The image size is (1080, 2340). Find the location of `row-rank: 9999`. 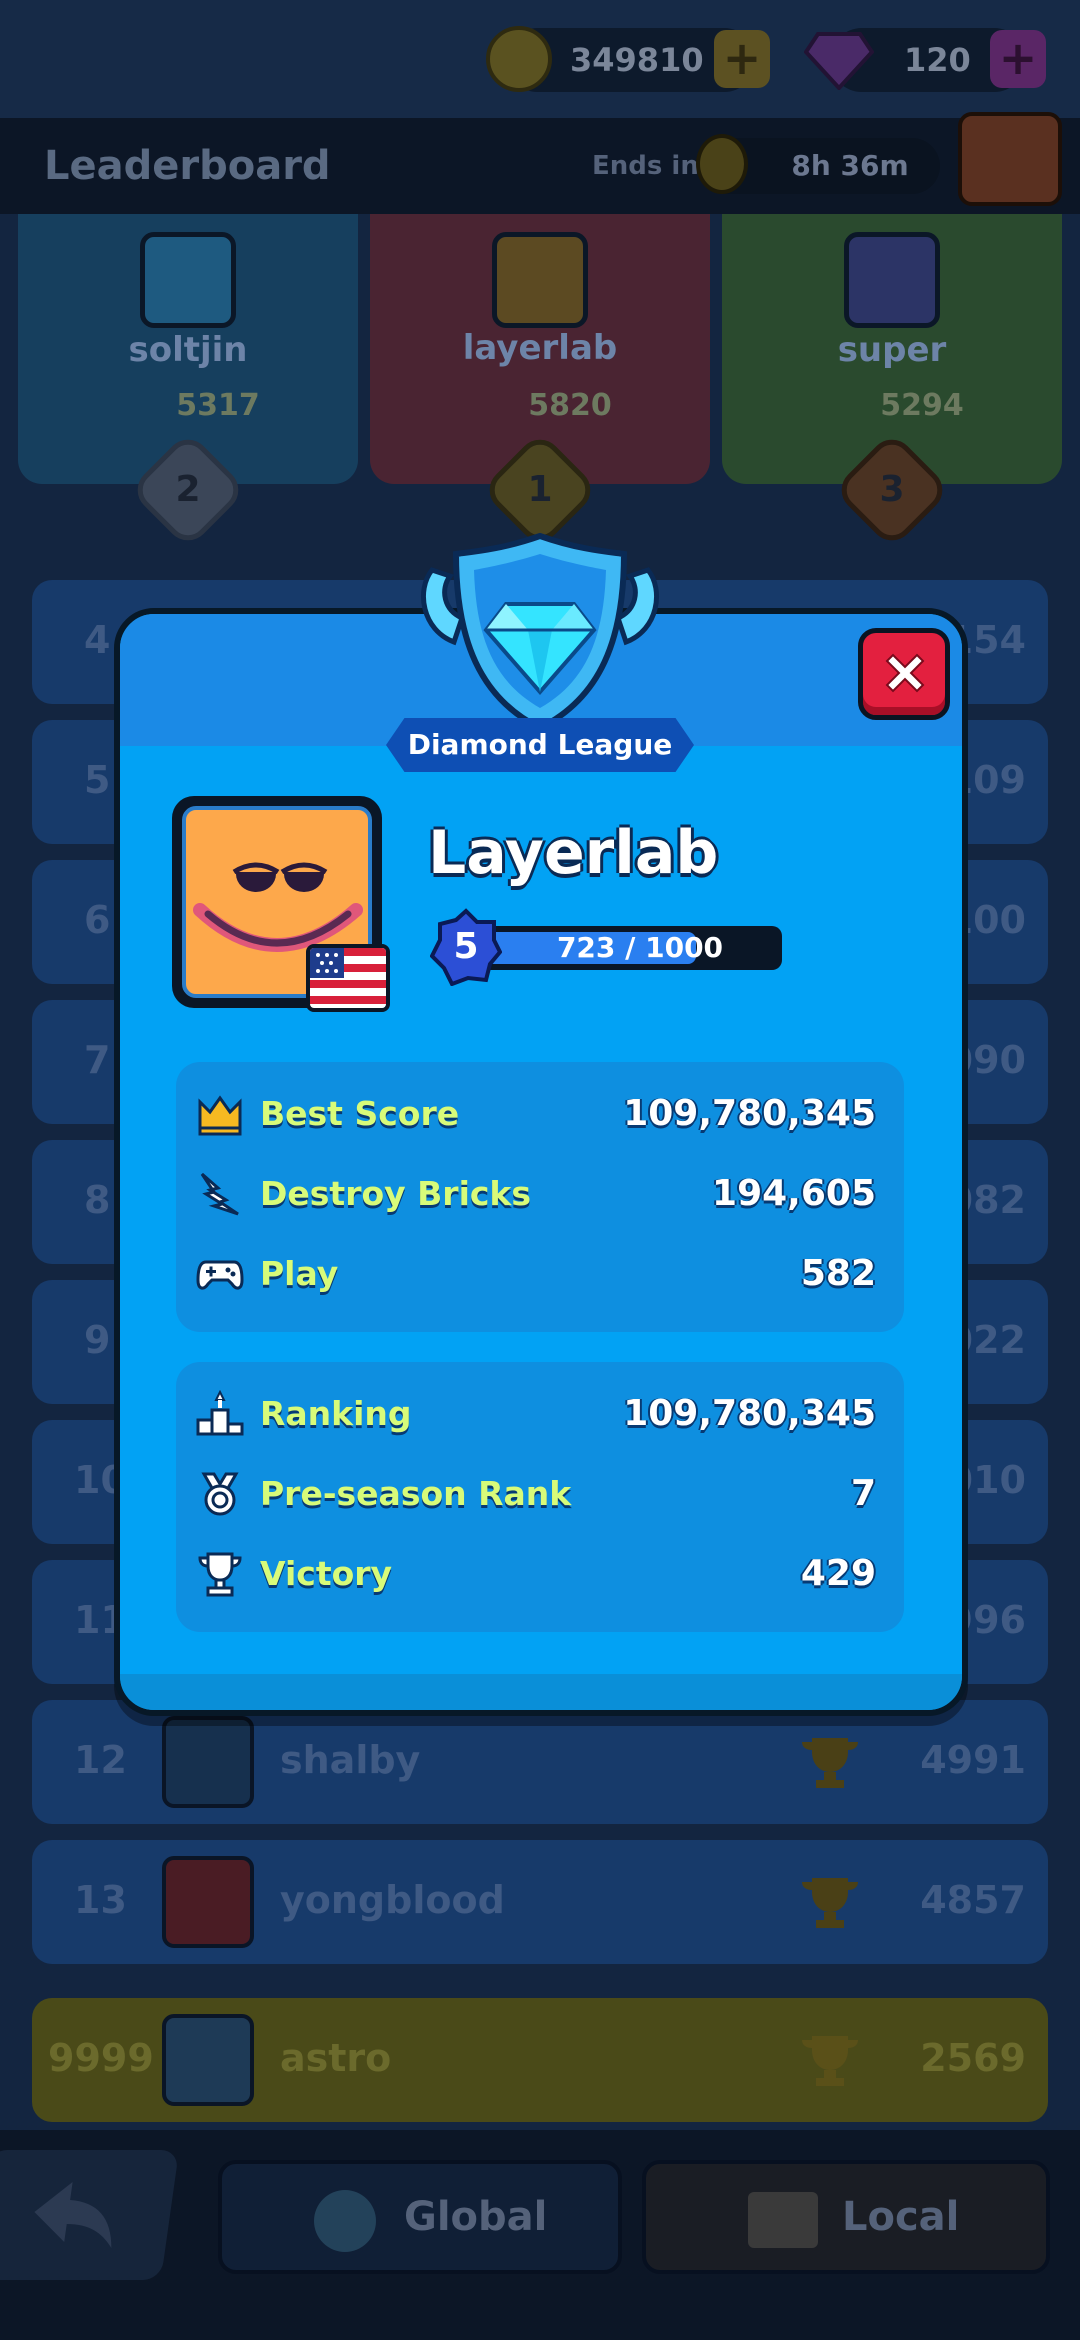

row-rank: 9999 is located at coordinates (101, 2058).